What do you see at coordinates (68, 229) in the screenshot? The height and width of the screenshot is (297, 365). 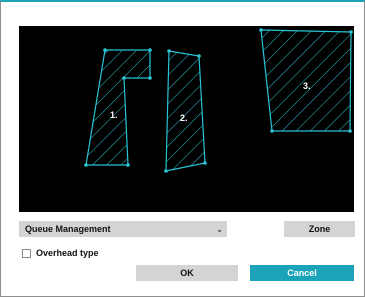 I see `mode-select-value: Queue Management` at bounding box center [68, 229].